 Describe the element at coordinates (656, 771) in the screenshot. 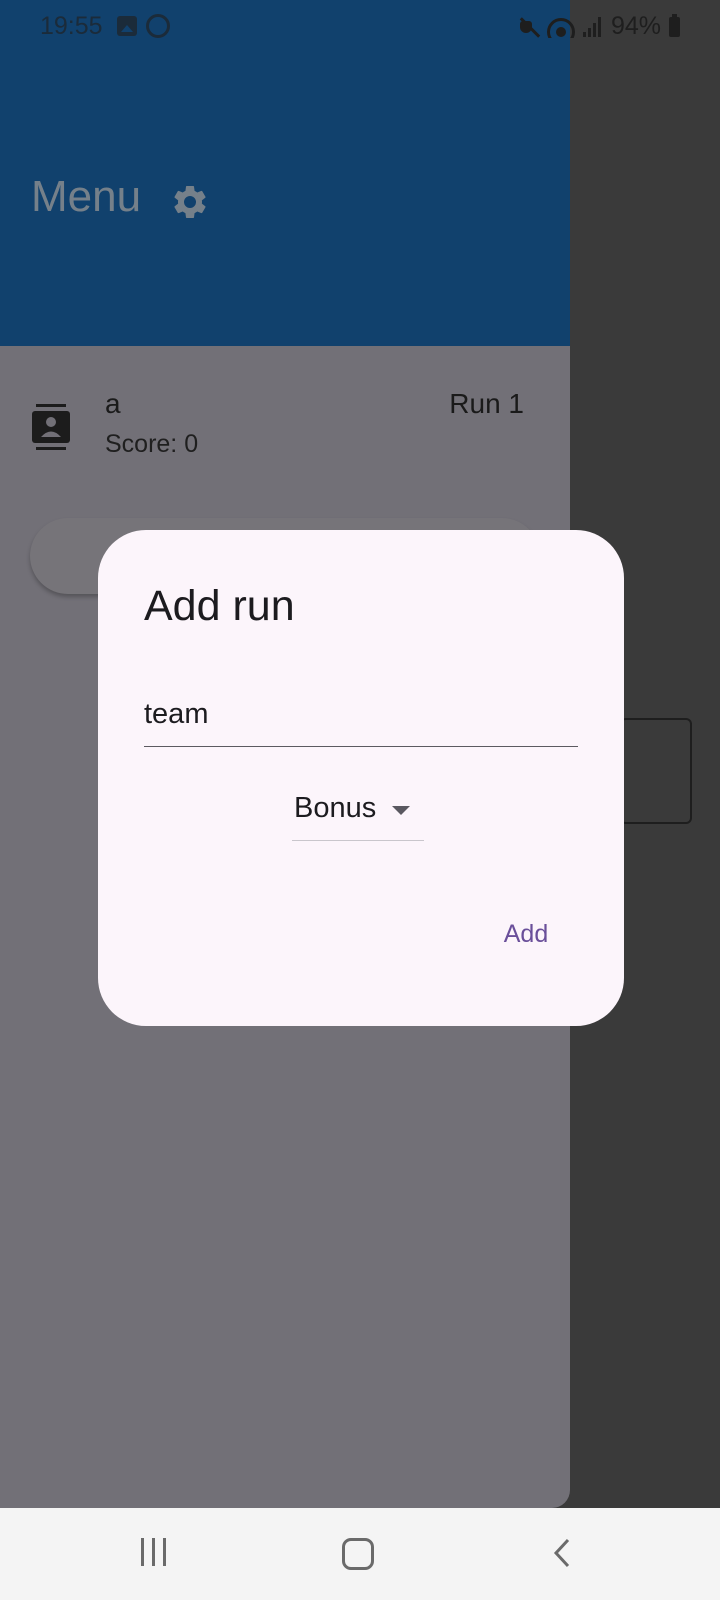

I see `background-card` at that location.